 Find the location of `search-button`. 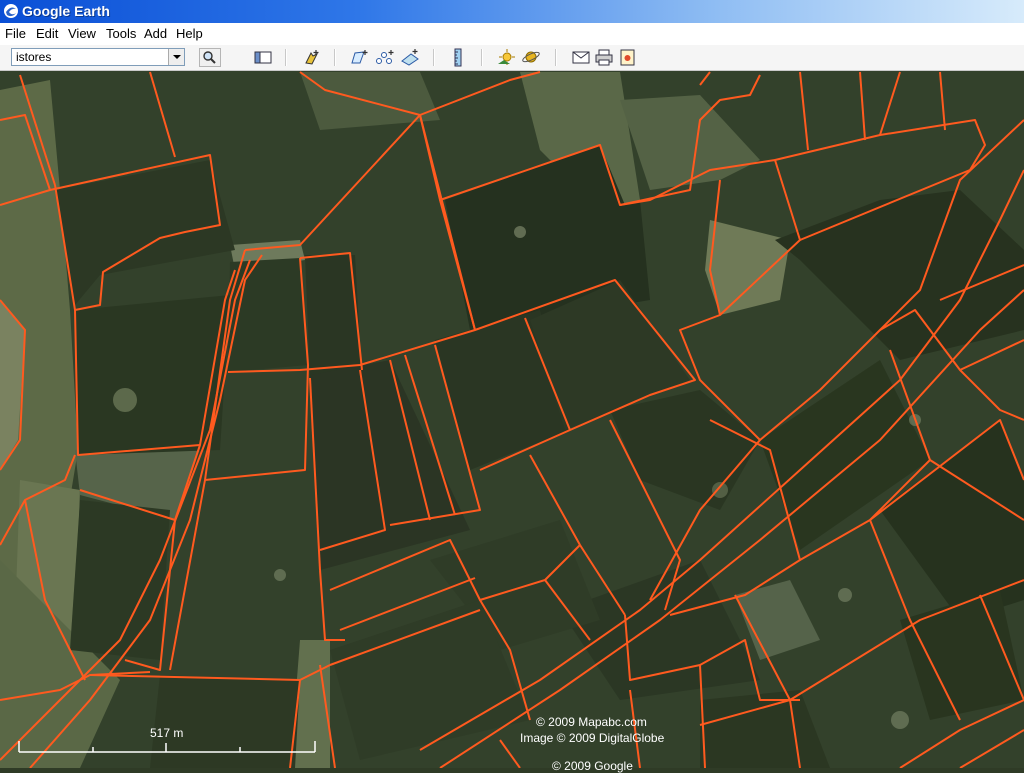

search-button is located at coordinates (210, 57).